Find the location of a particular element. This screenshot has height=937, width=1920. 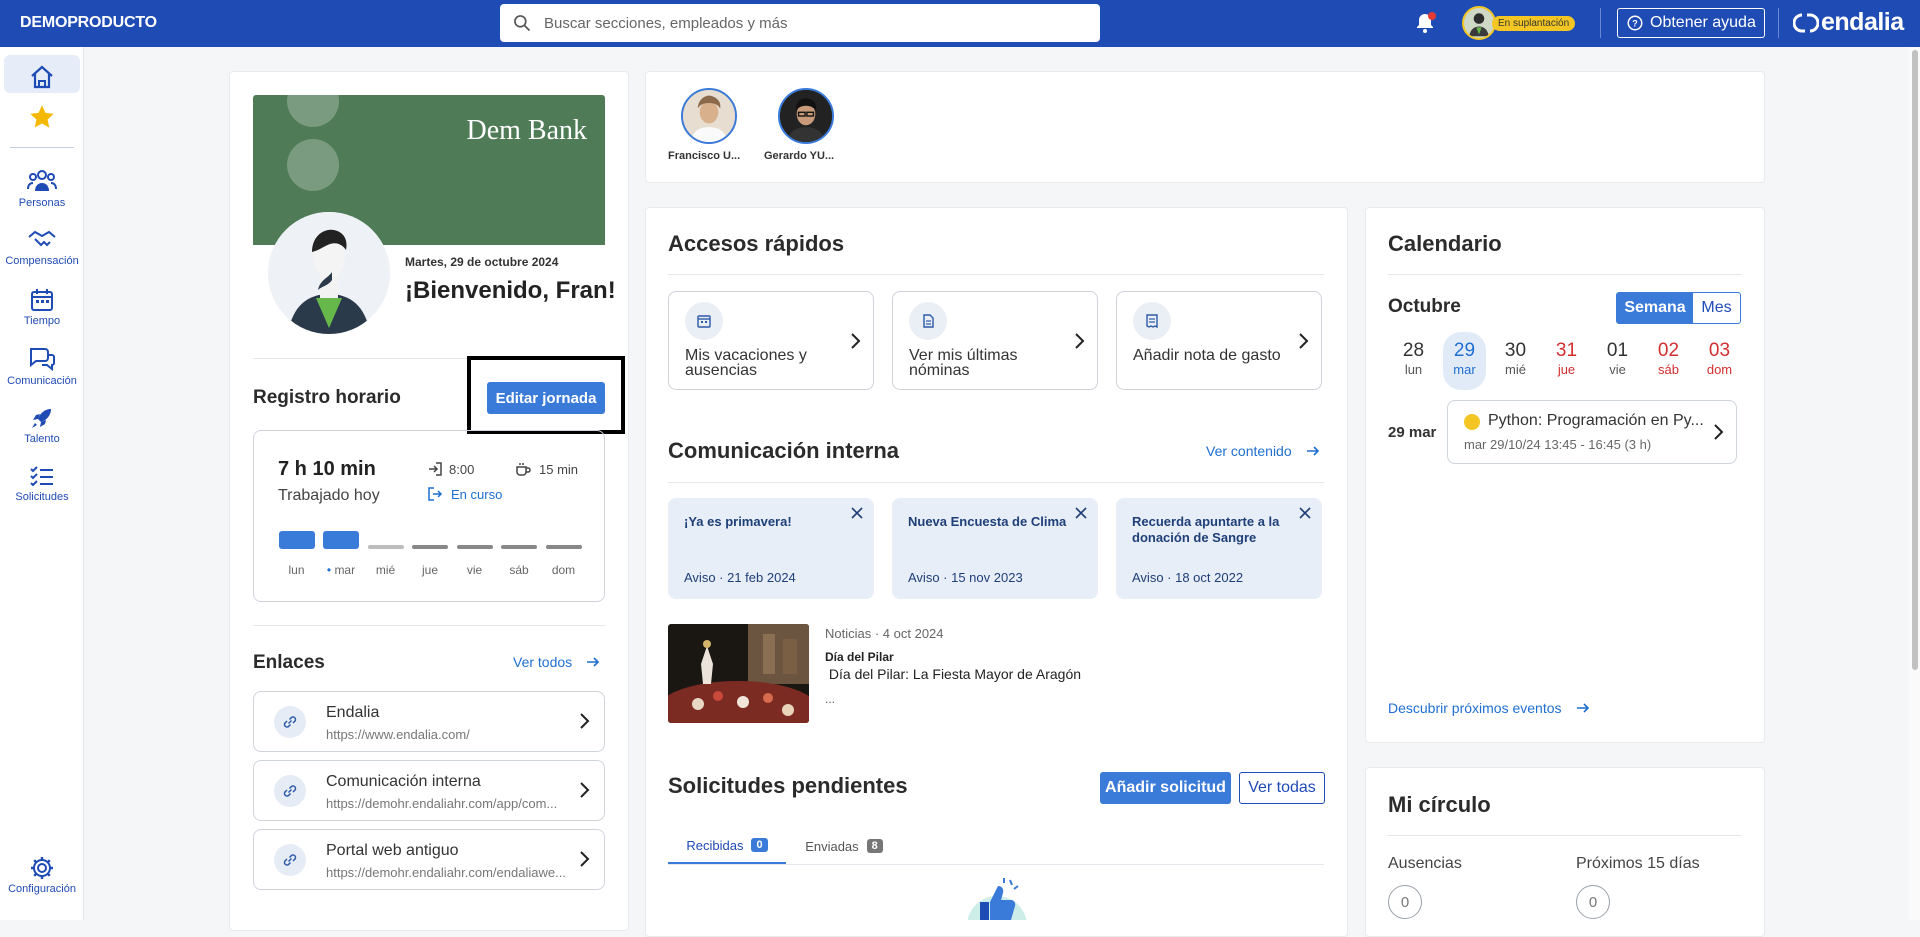

sidebar-item-label: Comunicación is located at coordinates (42, 381).